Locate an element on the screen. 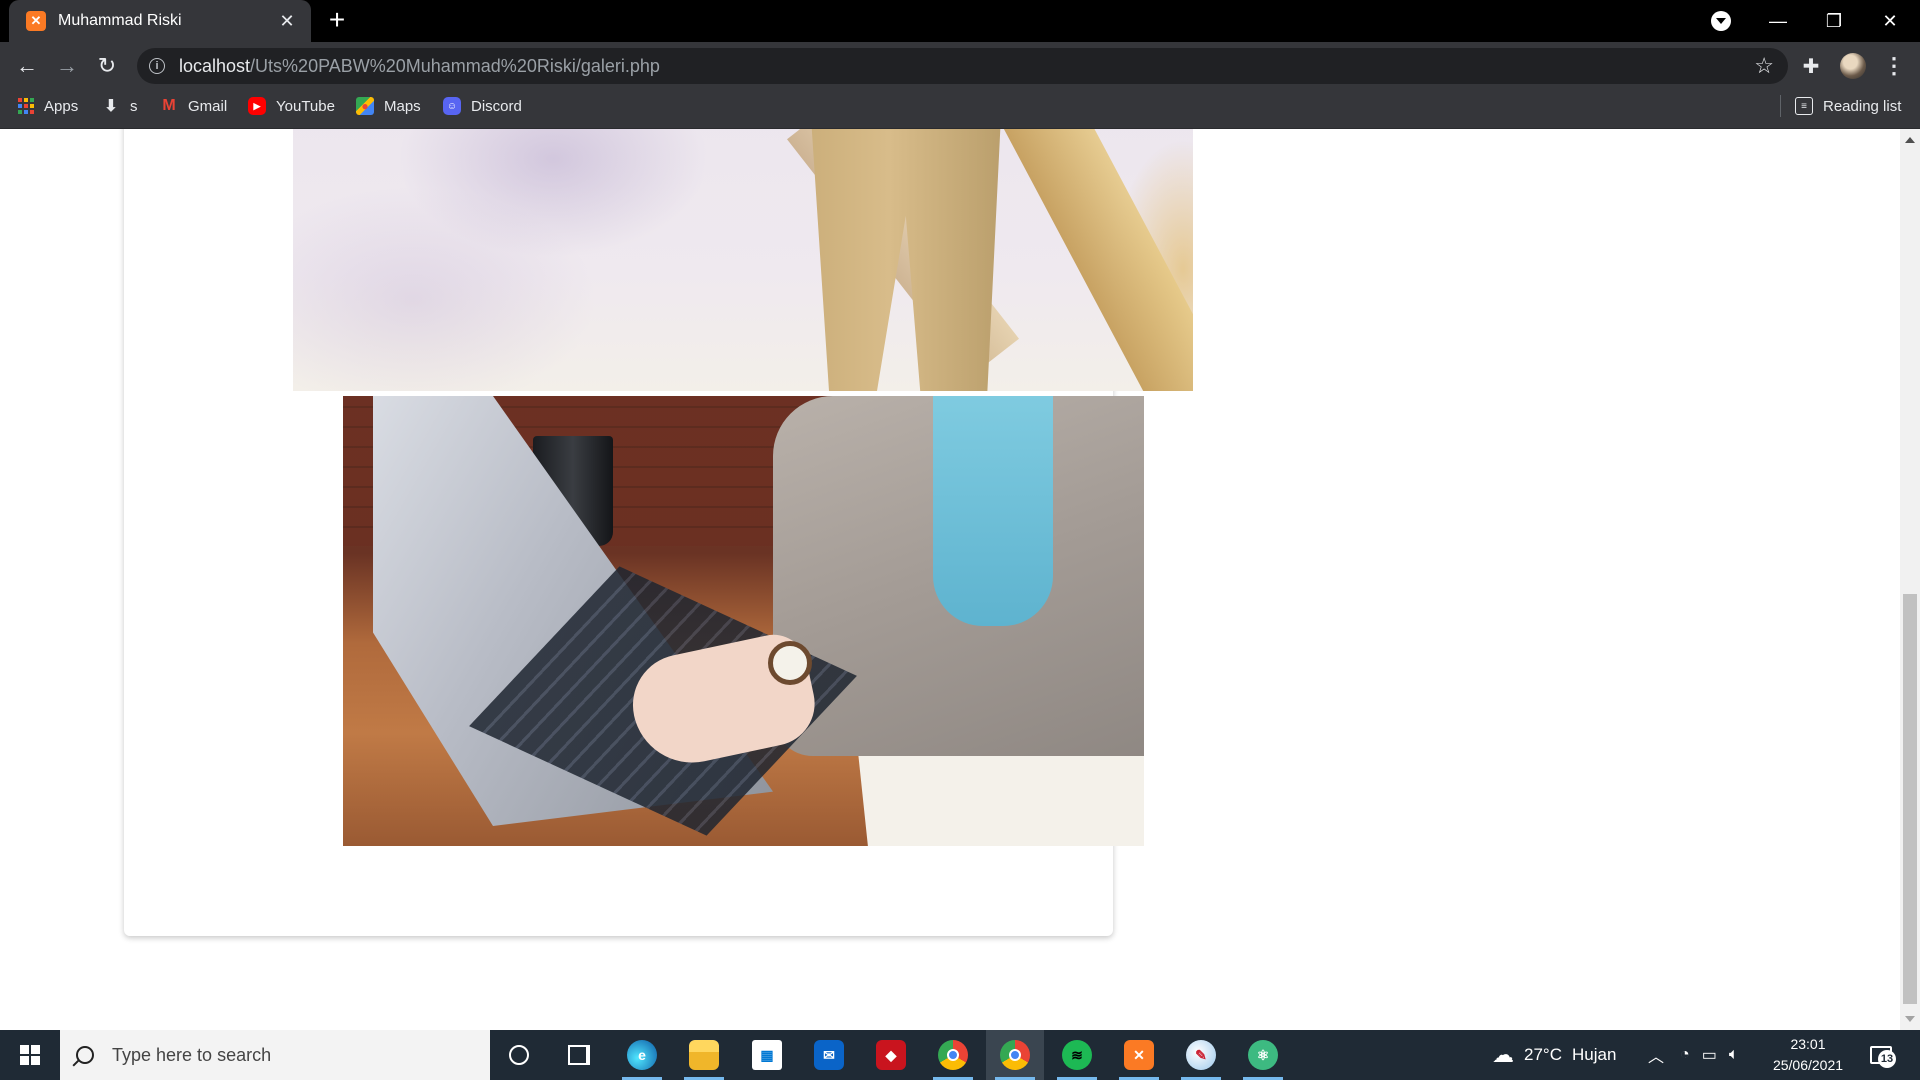  taskbar-chrome is located at coordinates (953, 1055).